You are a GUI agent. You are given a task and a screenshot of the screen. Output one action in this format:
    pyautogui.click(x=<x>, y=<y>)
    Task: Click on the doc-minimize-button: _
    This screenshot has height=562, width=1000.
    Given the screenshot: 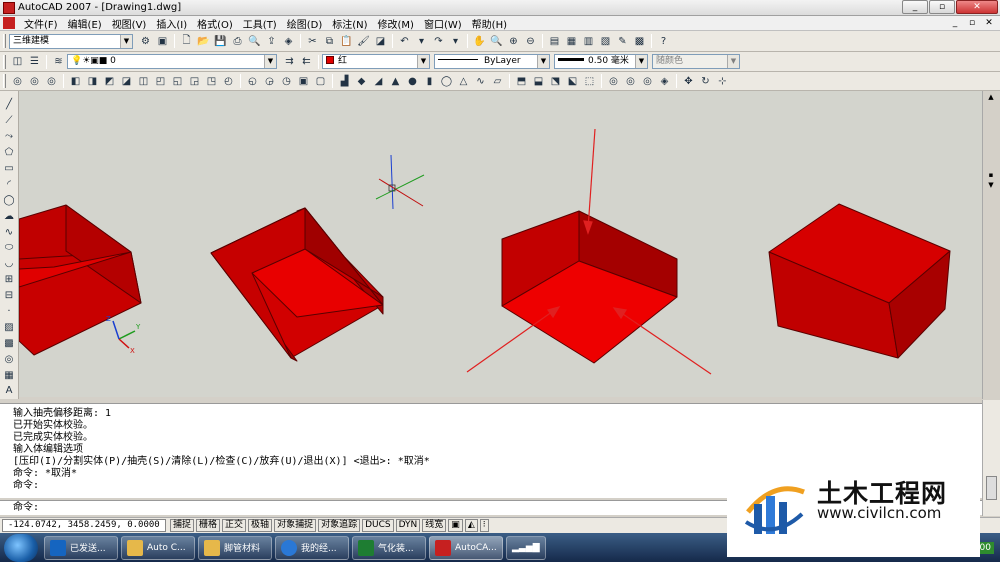 What is the action you would take?
    pyautogui.click(x=955, y=23)
    